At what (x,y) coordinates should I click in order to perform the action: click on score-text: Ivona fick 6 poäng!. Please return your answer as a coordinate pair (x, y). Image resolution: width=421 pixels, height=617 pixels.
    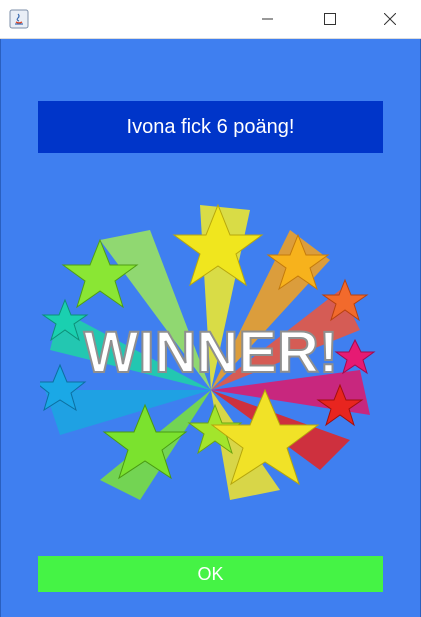
    Looking at the image, I should click on (210, 126).